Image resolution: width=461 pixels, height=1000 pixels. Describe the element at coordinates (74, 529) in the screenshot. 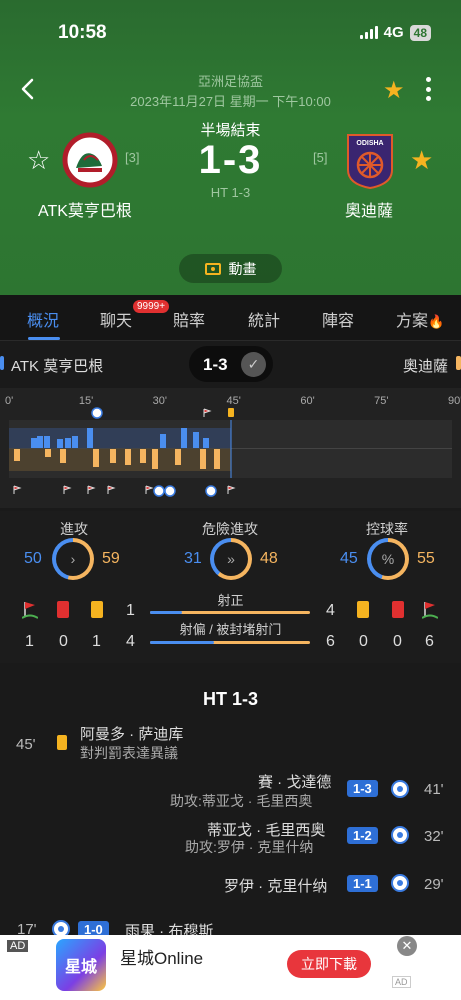

I see `attack-label: 進攻` at that location.